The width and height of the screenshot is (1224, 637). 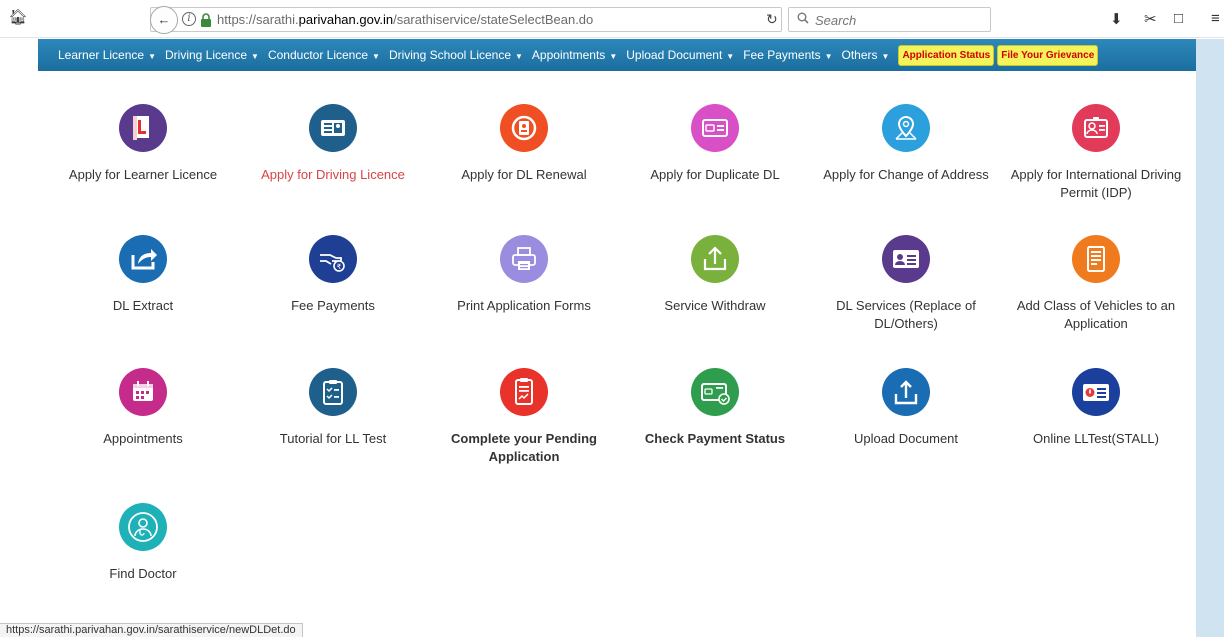 I want to click on info-icon: i, so click(x=189, y=19).